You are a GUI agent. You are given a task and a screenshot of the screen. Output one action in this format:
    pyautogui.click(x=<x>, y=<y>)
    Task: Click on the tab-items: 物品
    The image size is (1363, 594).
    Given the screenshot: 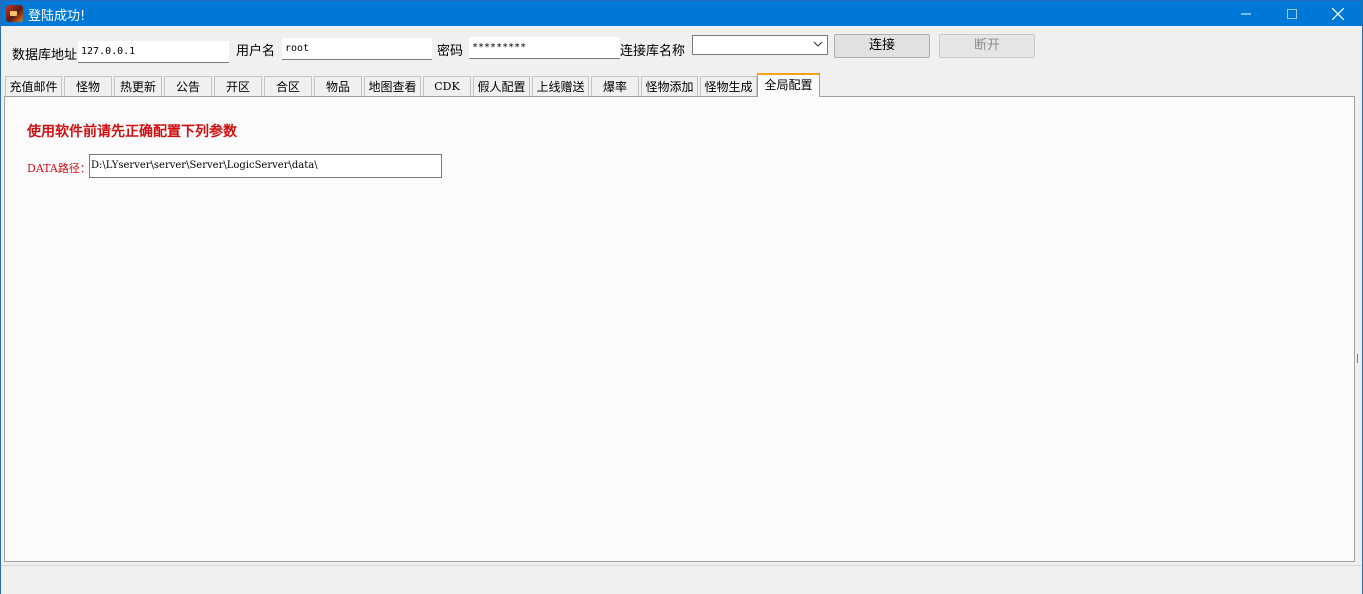 What is the action you would take?
    pyautogui.click(x=338, y=86)
    